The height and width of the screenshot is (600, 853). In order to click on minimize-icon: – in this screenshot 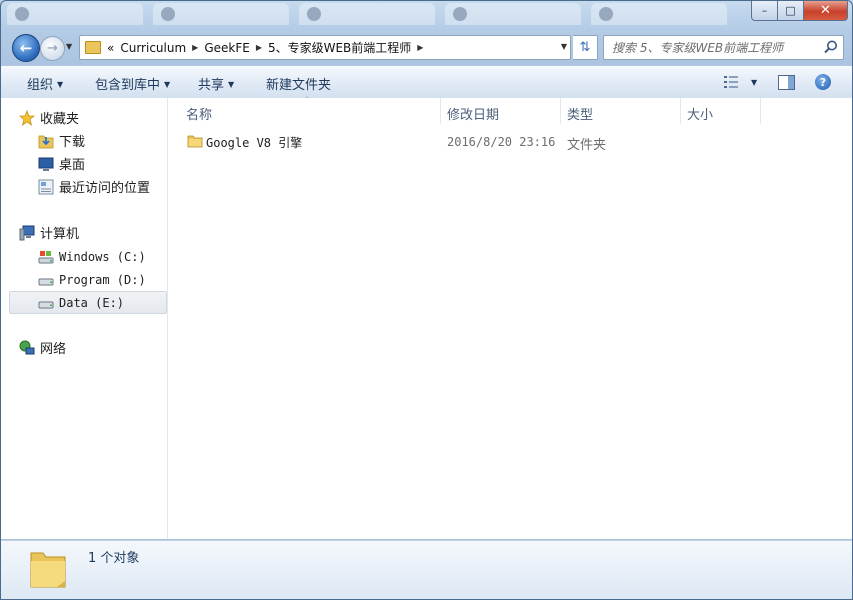, I will do `click(764, 10)`.